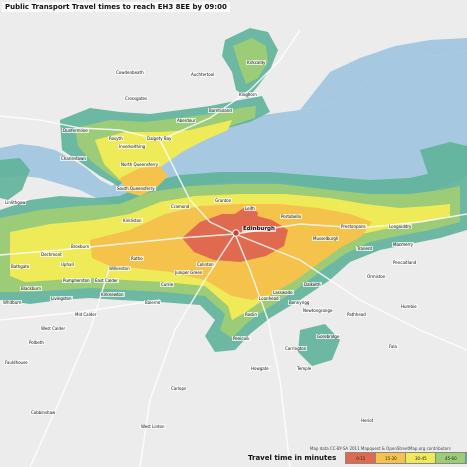 The width and height of the screenshot is (467, 467). What do you see at coordinates (328, 336) in the screenshot?
I see `place-gorebridge: Gorebridge` at bounding box center [328, 336].